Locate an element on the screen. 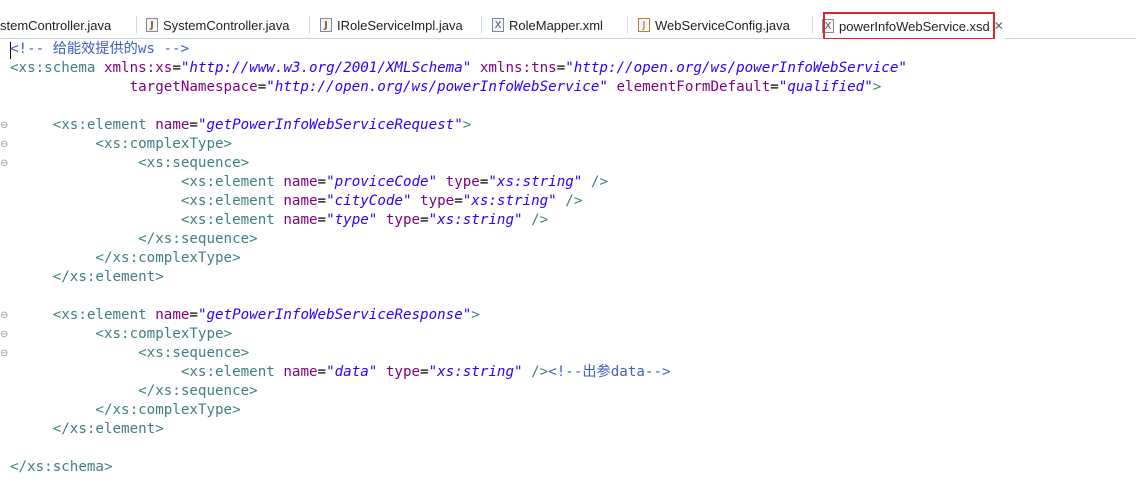 The image size is (1136, 499). active-tab-highlight-box is located at coordinates (909, 26).